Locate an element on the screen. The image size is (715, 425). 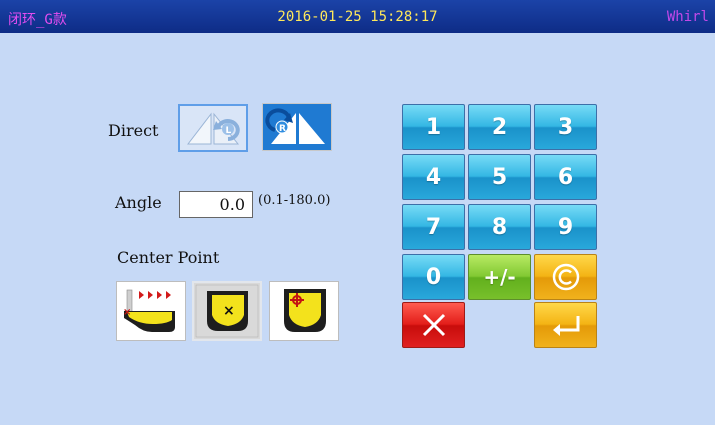
center-start-point-button: × is located at coordinates (151, 311).